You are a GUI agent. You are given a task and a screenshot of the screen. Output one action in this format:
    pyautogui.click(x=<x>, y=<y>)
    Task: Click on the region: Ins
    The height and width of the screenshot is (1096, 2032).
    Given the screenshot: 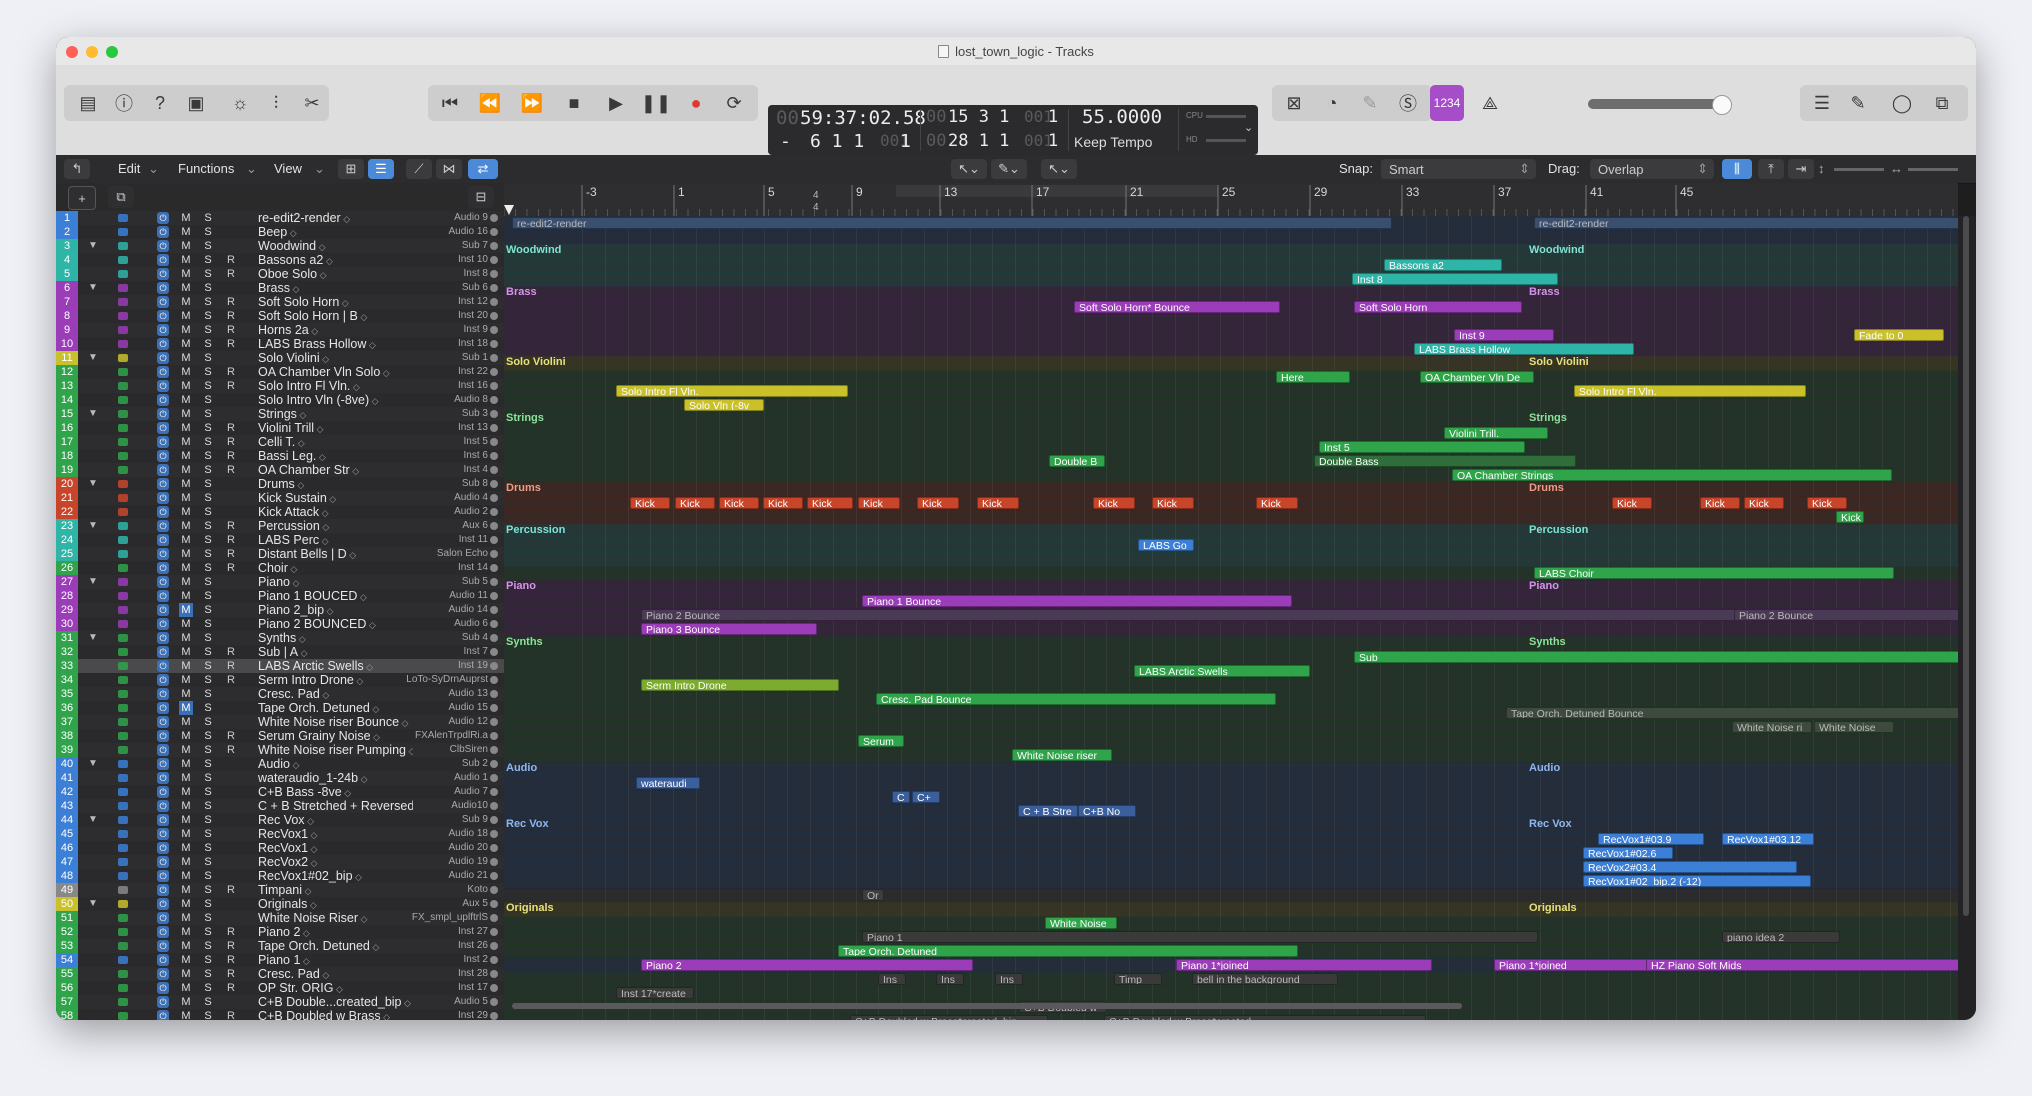 What is the action you would take?
    pyautogui.click(x=950, y=979)
    